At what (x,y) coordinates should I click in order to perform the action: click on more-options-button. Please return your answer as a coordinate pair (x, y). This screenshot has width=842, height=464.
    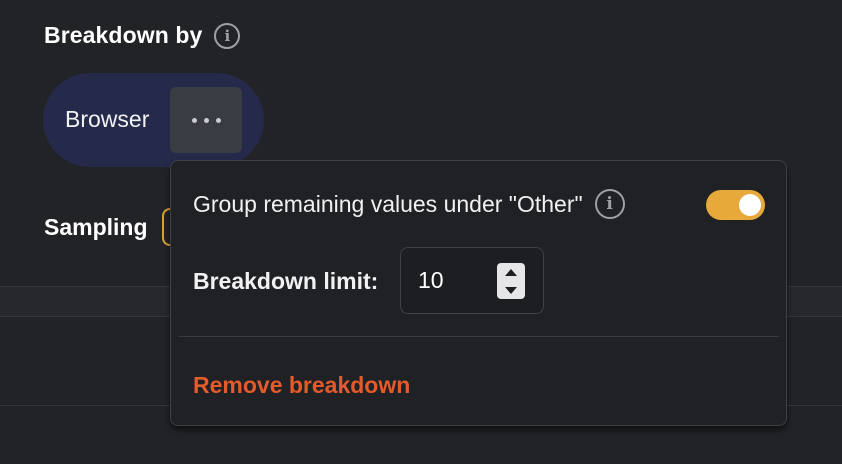
    Looking at the image, I should click on (206, 120).